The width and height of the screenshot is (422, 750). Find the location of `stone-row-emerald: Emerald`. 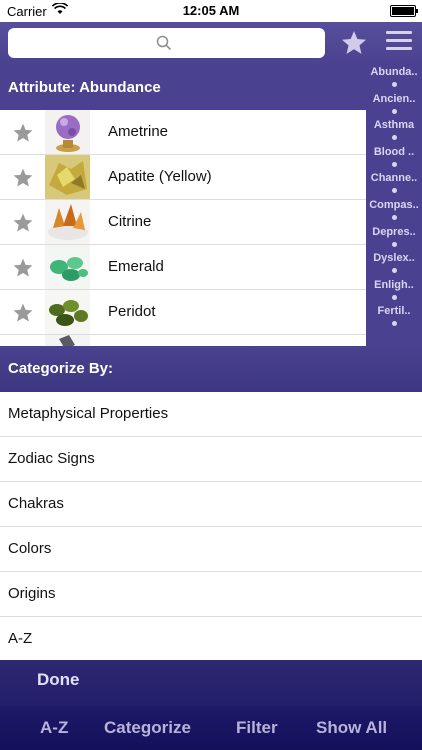

stone-row-emerald: Emerald is located at coordinates (183, 267).